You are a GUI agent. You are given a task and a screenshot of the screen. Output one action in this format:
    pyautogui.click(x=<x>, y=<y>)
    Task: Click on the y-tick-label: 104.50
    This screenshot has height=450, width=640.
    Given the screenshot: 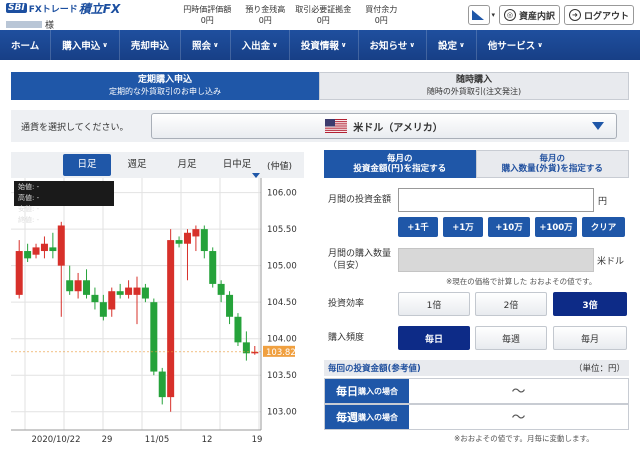 What is the action you would take?
    pyautogui.click(x=282, y=303)
    